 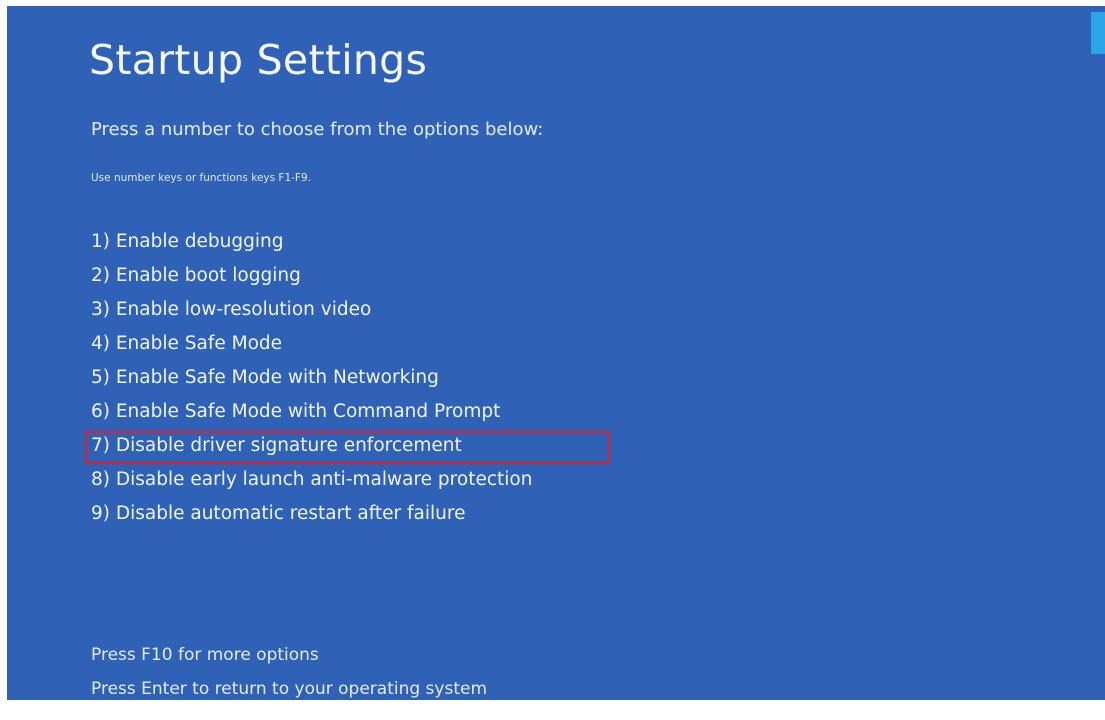 I want to click on option-enable-debugging: 1) Enable debugging, so click(x=311, y=246).